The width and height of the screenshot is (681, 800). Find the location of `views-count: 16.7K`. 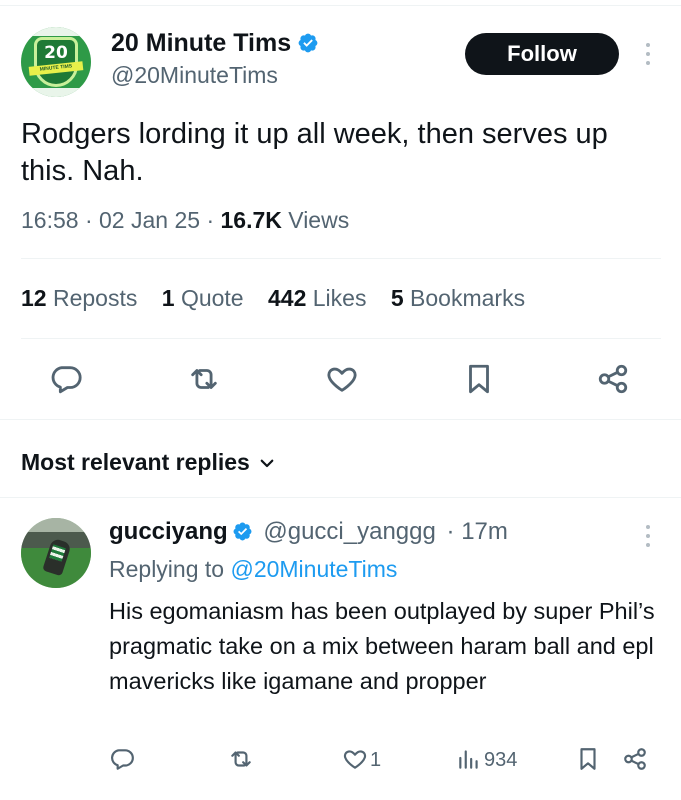

views-count: 16.7K is located at coordinates (251, 220).